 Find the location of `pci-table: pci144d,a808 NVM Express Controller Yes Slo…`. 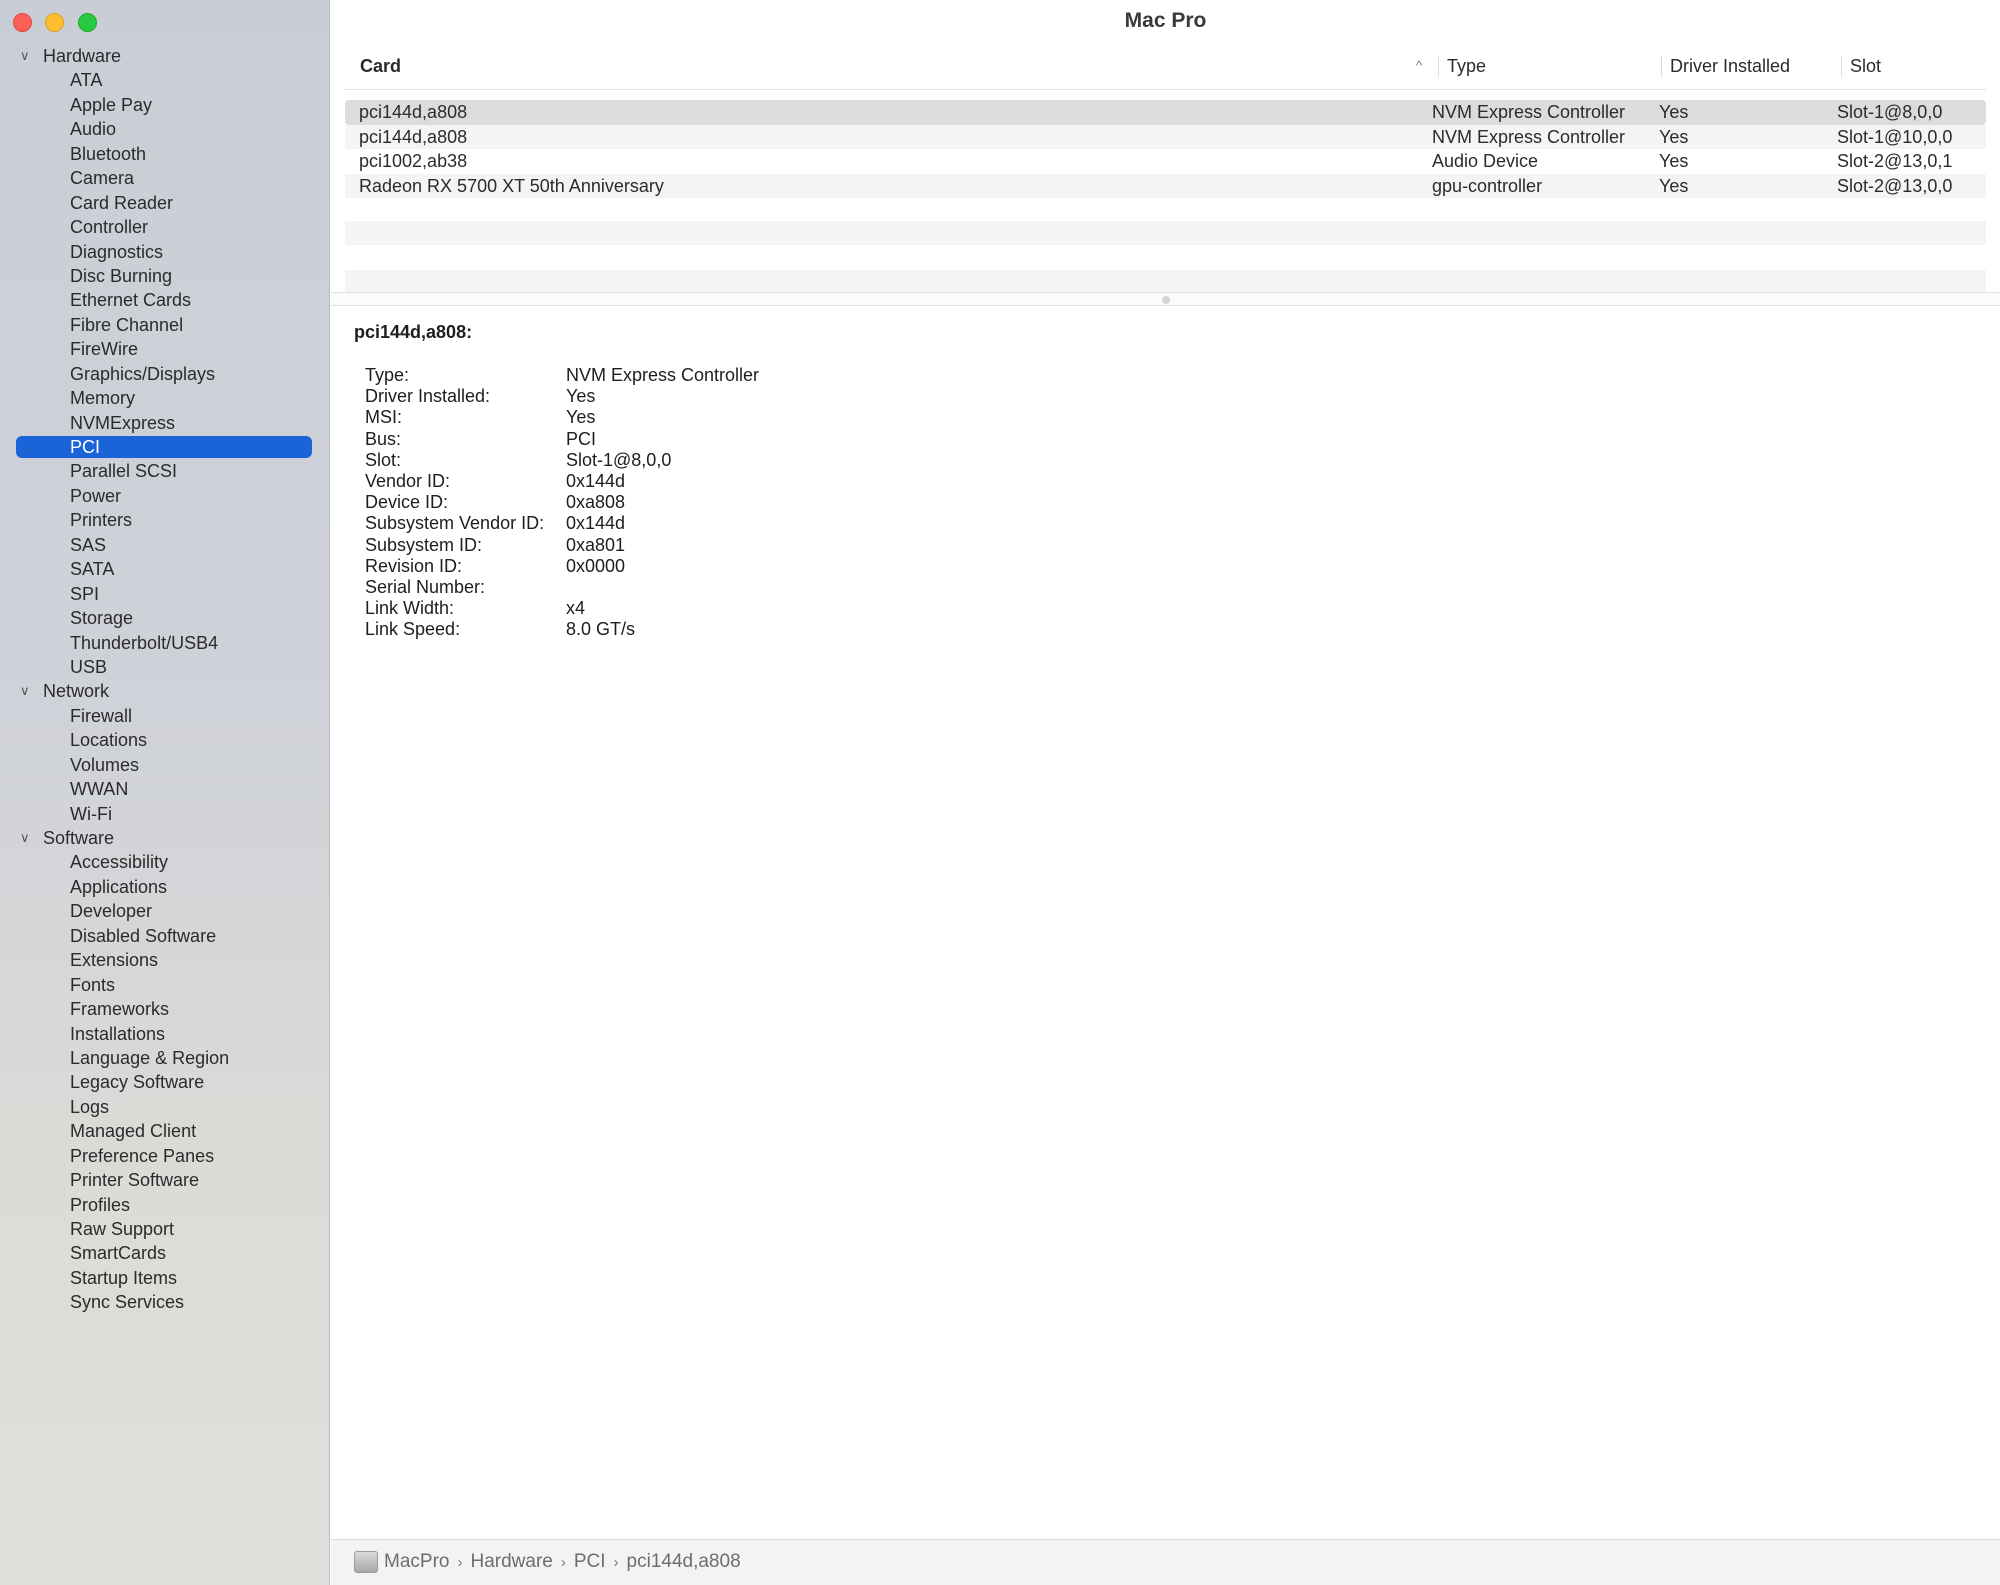

pci-table: pci144d,a808 NVM Express Controller Yes Slo… is located at coordinates (1165, 149).